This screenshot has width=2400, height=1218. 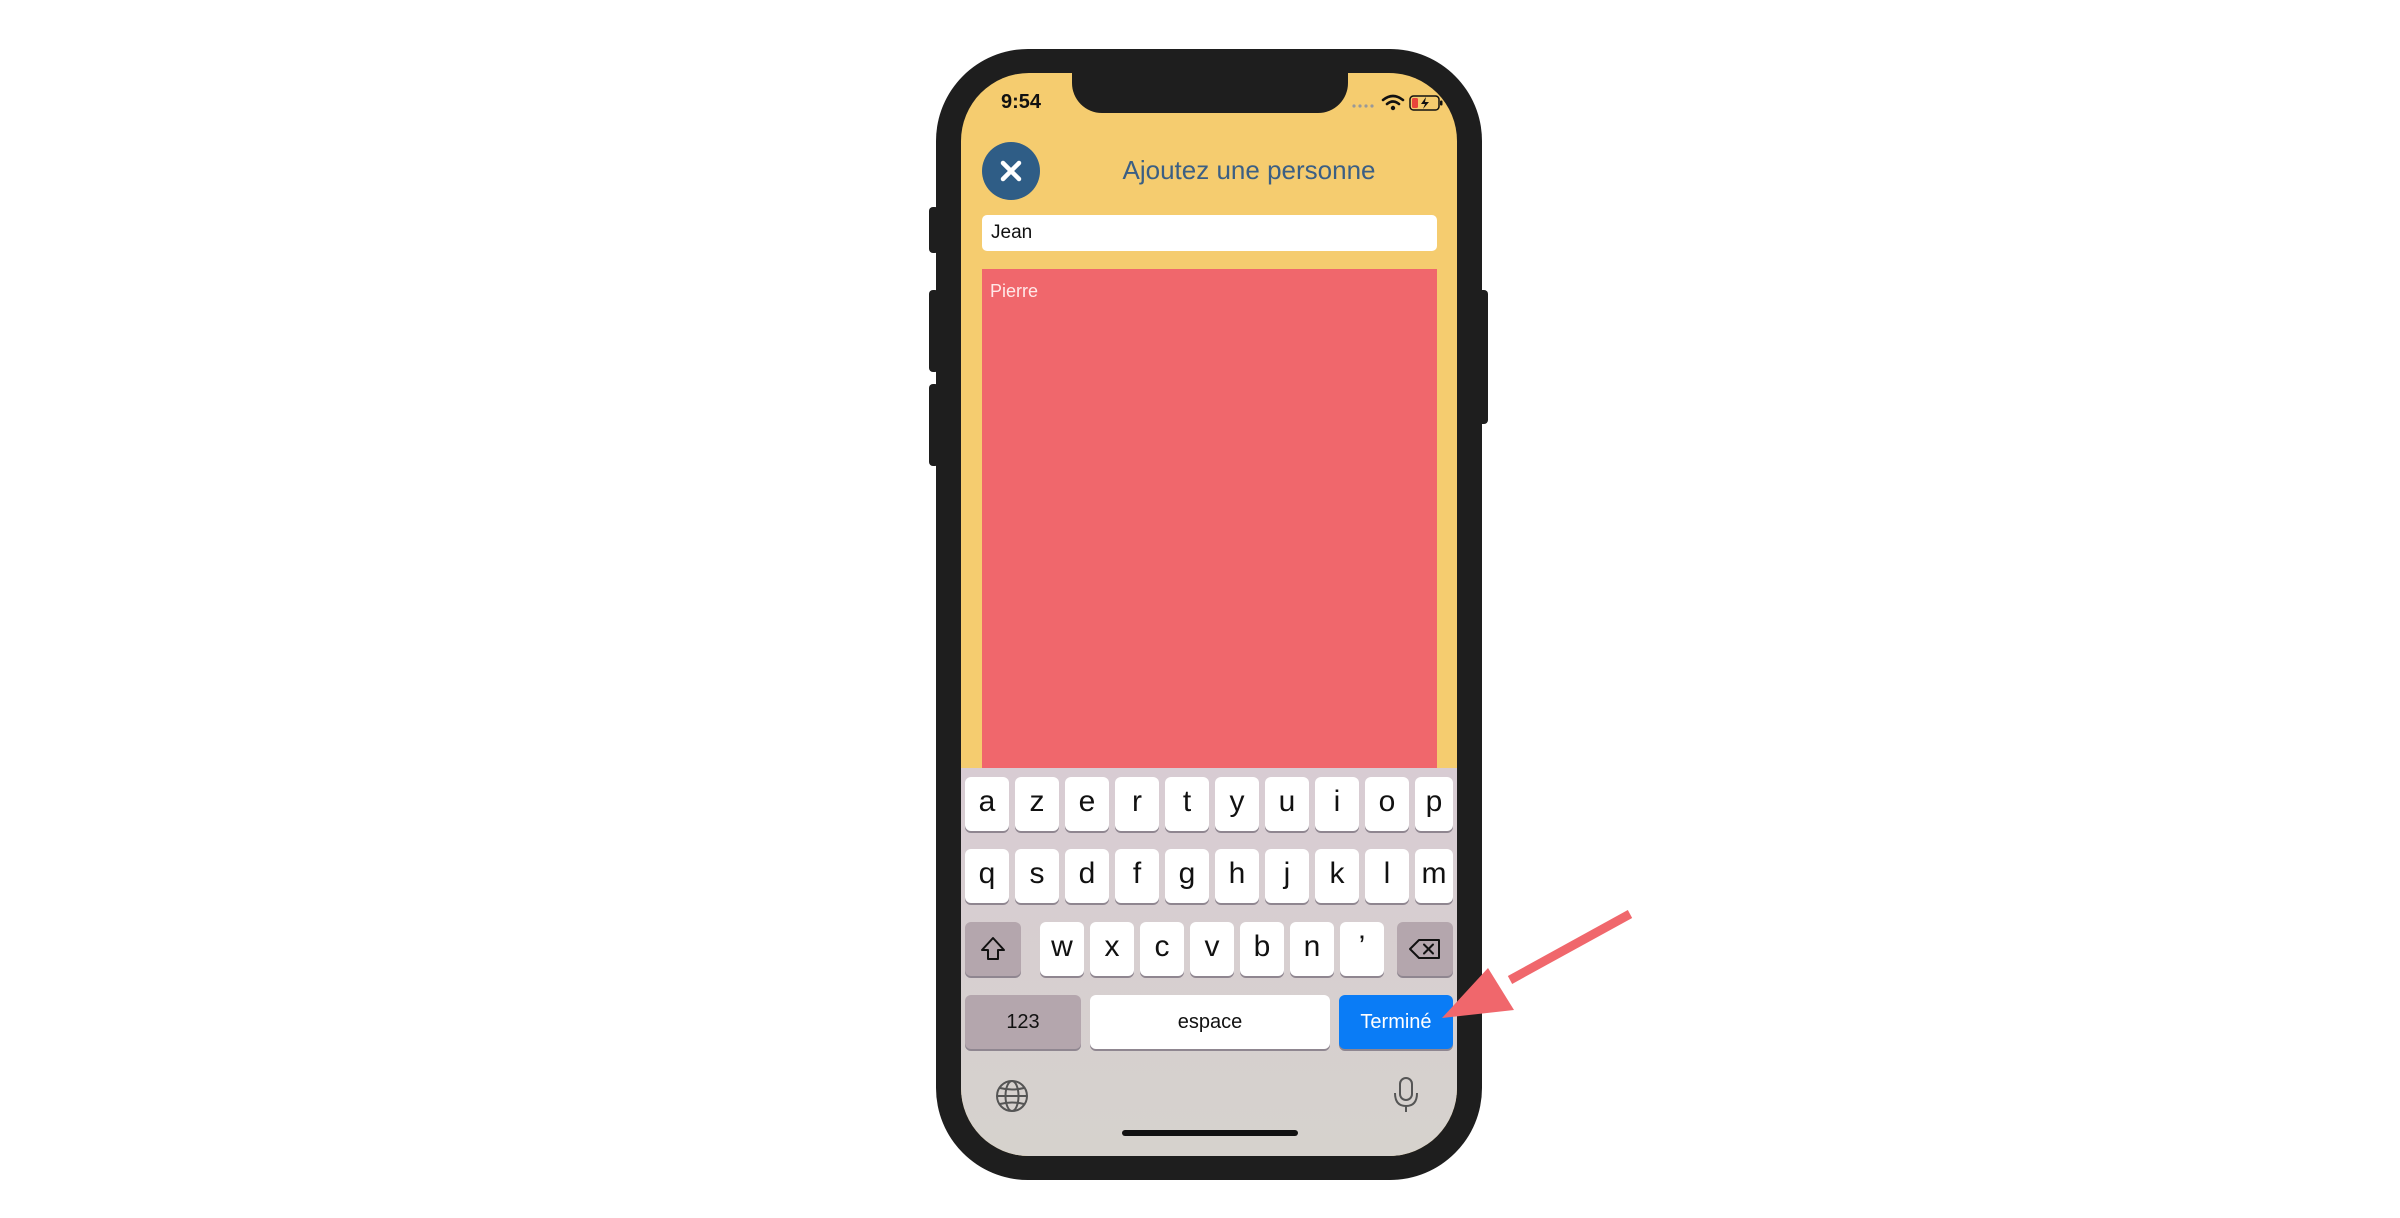 I want to click on key-m: m, so click(x=1434, y=876).